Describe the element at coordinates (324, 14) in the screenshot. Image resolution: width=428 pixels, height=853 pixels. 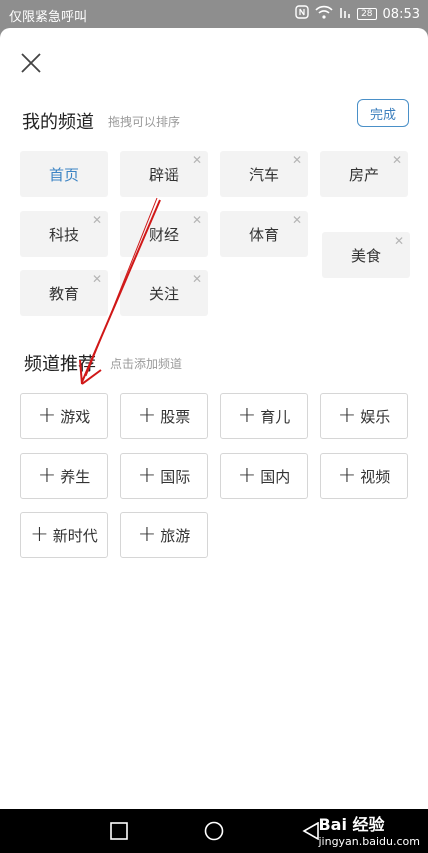
I see `wifi-icon` at that location.